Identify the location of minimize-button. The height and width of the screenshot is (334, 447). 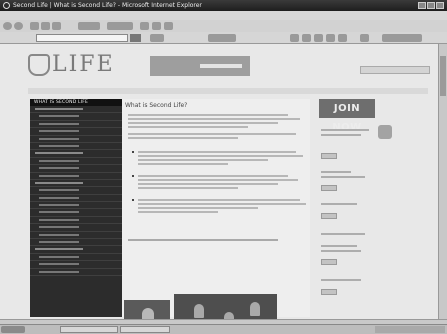
(422, 5).